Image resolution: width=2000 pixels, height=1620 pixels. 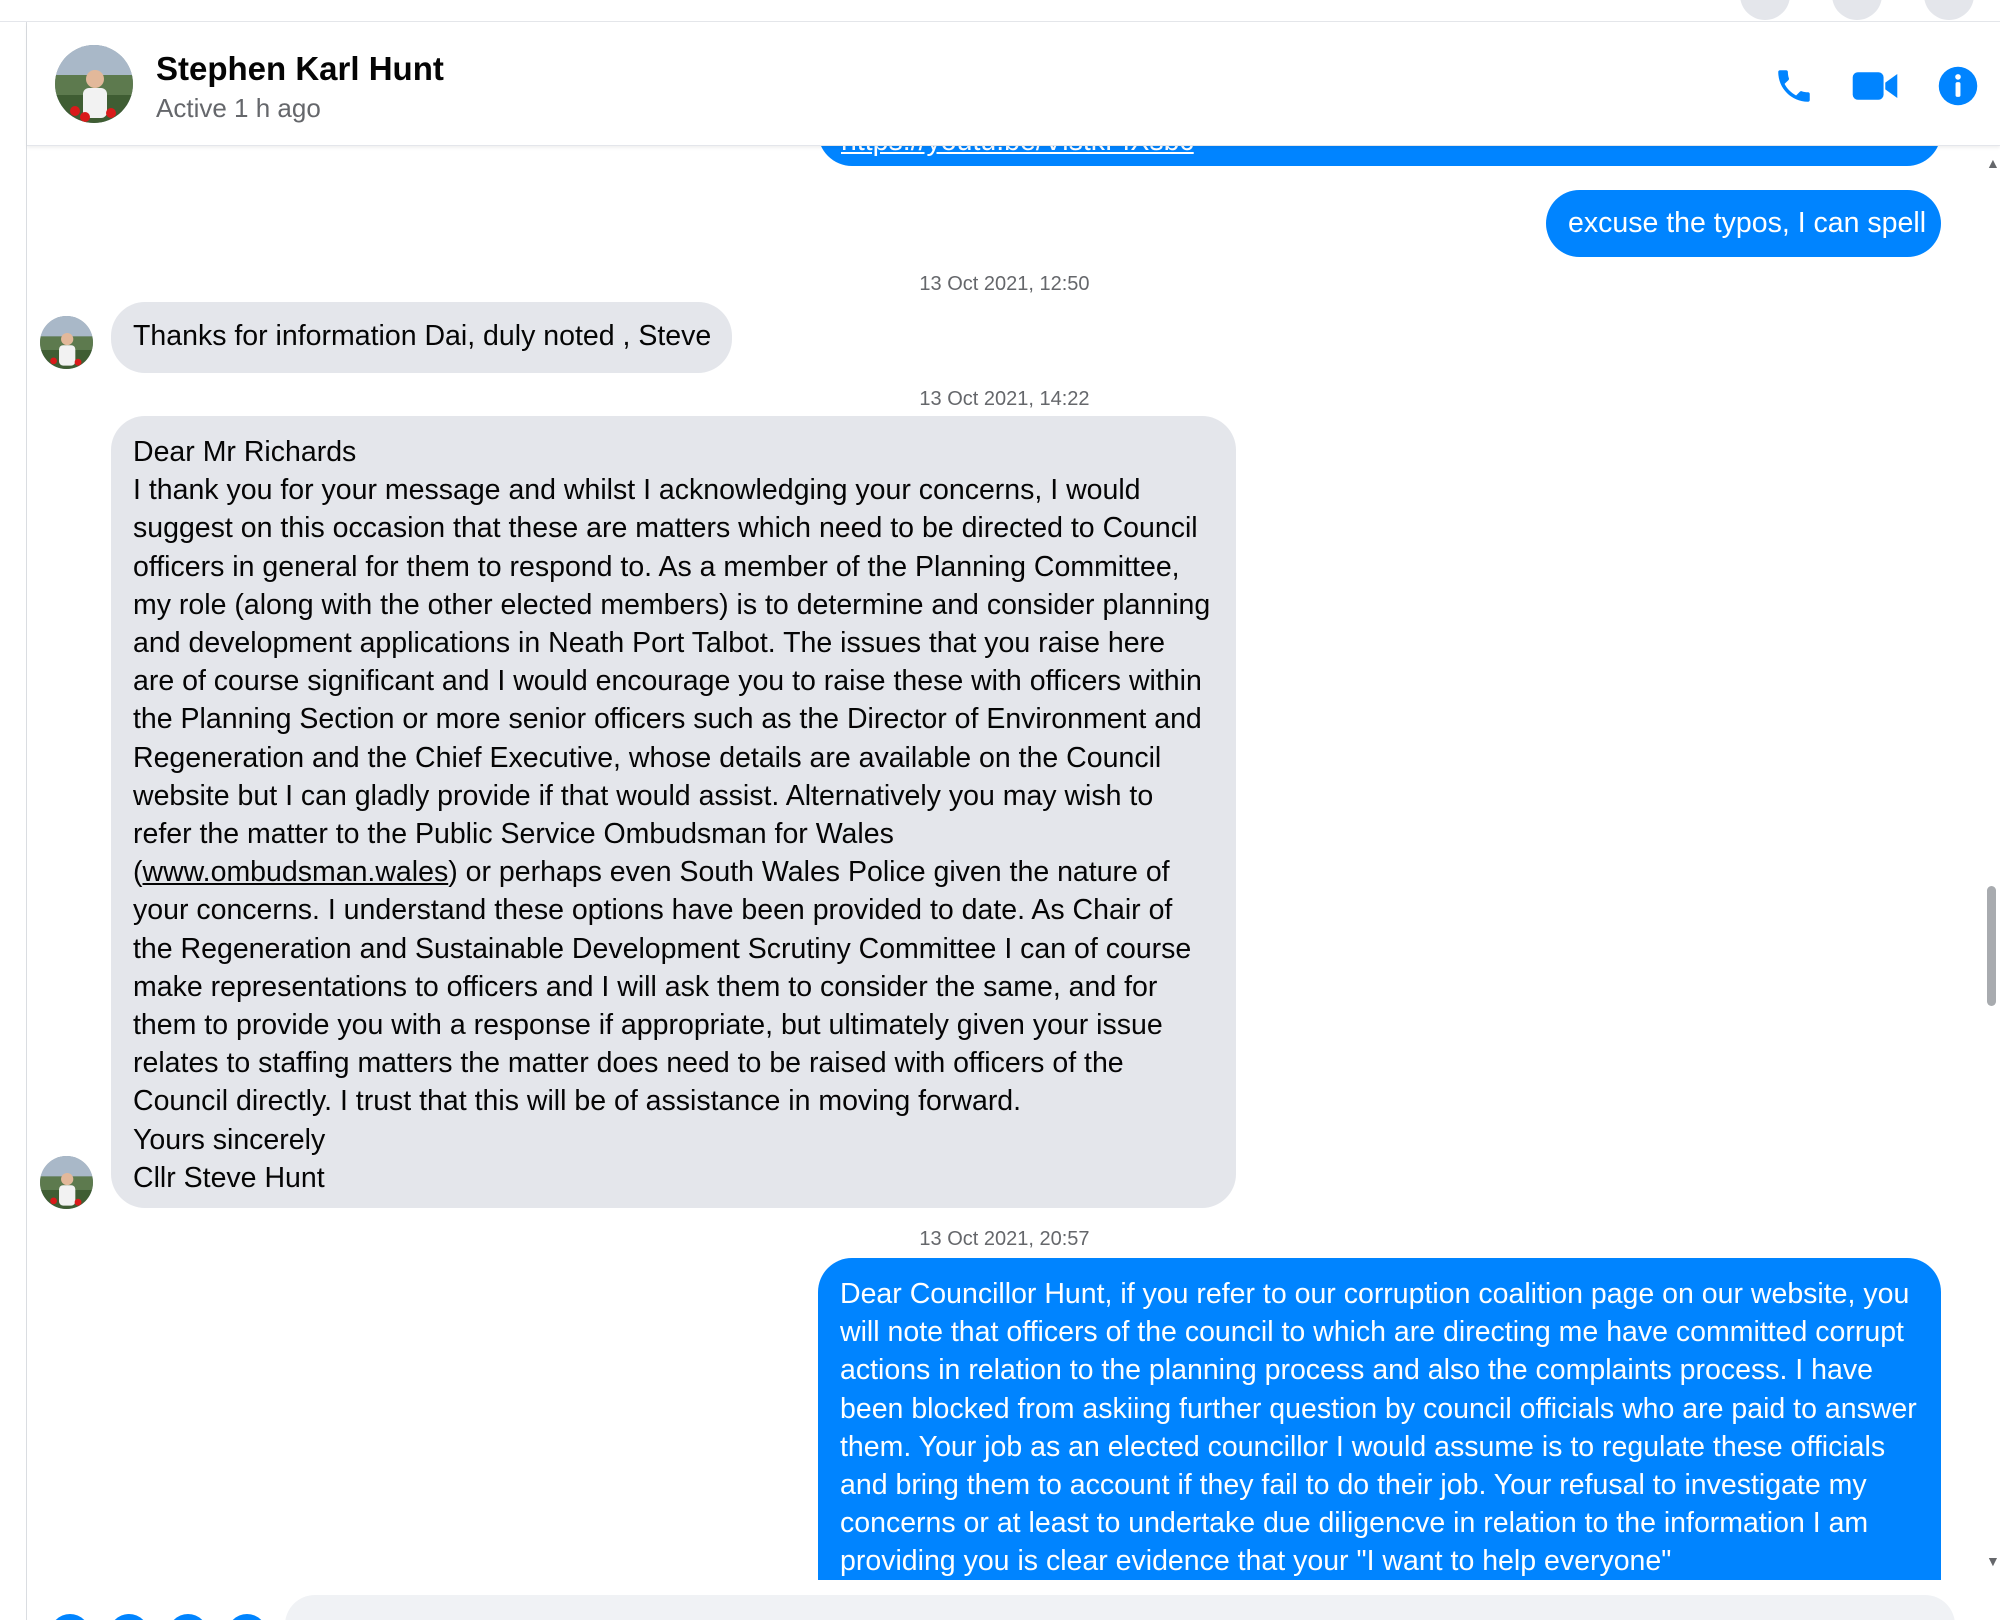 I want to click on message-link: www.ombudsman.wales, so click(x=296, y=872).